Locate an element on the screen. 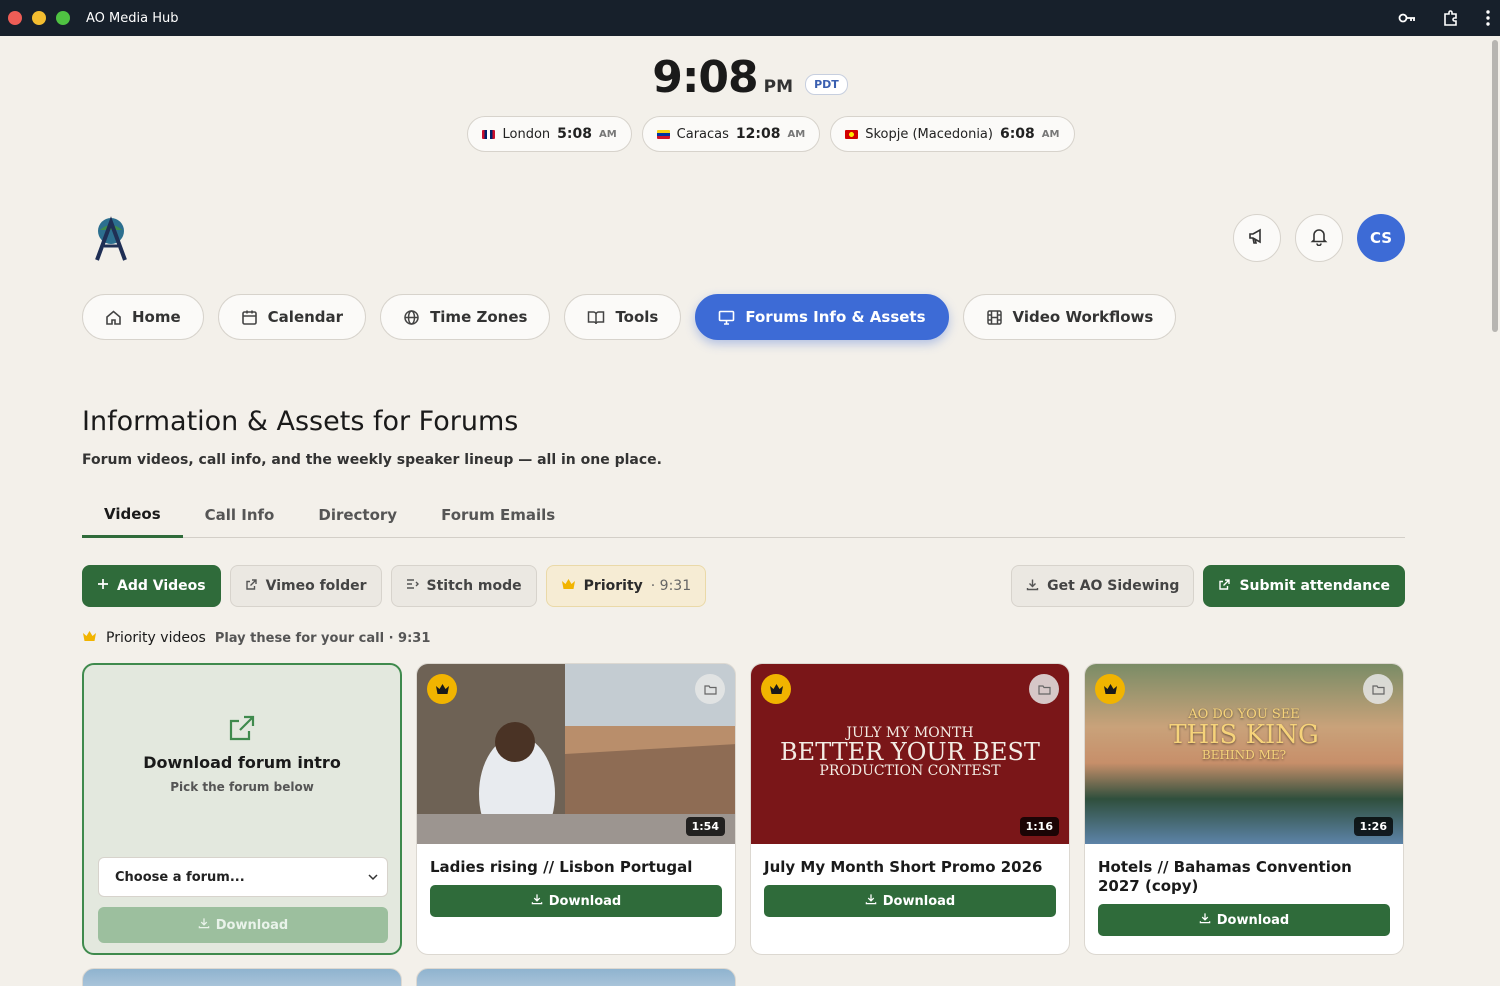 The image size is (1500, 986). zone-london: London 5:08 AM is located at coordinates (549, 134).